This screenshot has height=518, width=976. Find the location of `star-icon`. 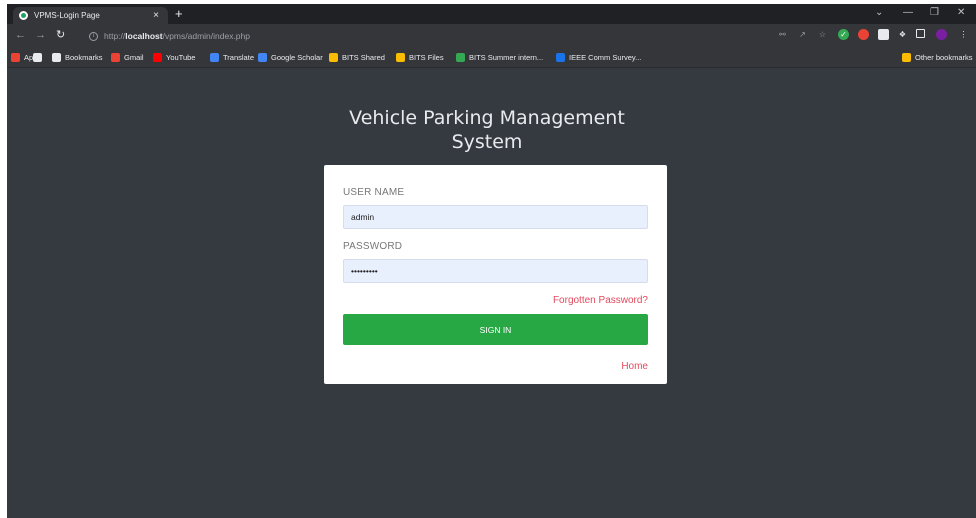

star-icon is located at coordinates (56, 57).